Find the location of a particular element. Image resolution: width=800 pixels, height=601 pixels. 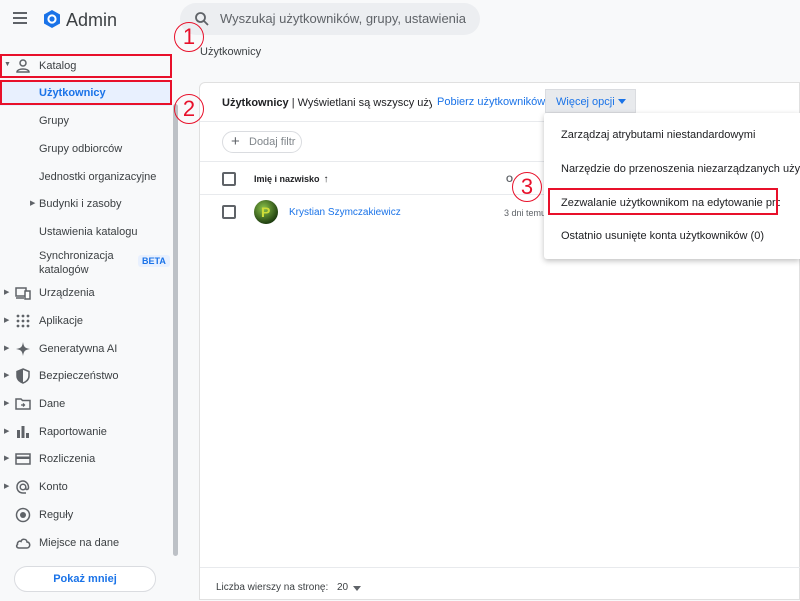

annotation-step-2: 2 is located at coordinates (189, 109).